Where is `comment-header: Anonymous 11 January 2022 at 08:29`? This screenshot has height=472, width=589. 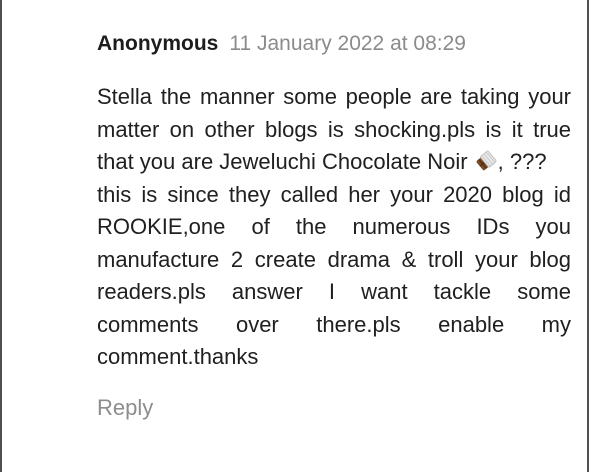
comment-header: Anonymous 11 January 2022 at 08:29 is located at coordinates (334, 49).